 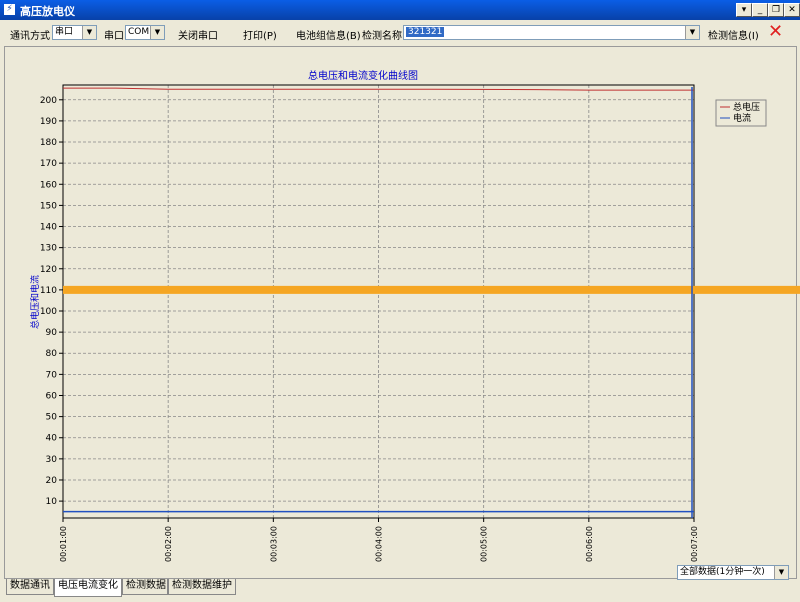 I want to click on y-tick-label: 60, so click(x=52, y=396).